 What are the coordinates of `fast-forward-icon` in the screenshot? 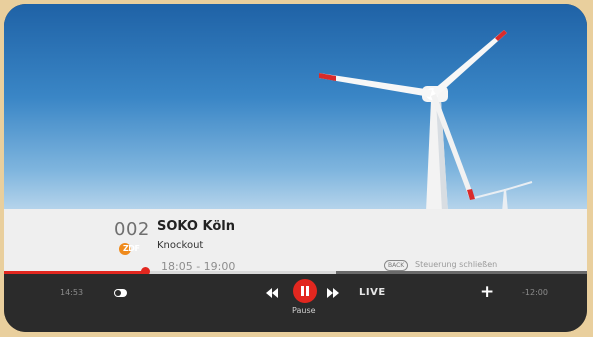 It's located at (333, 293).